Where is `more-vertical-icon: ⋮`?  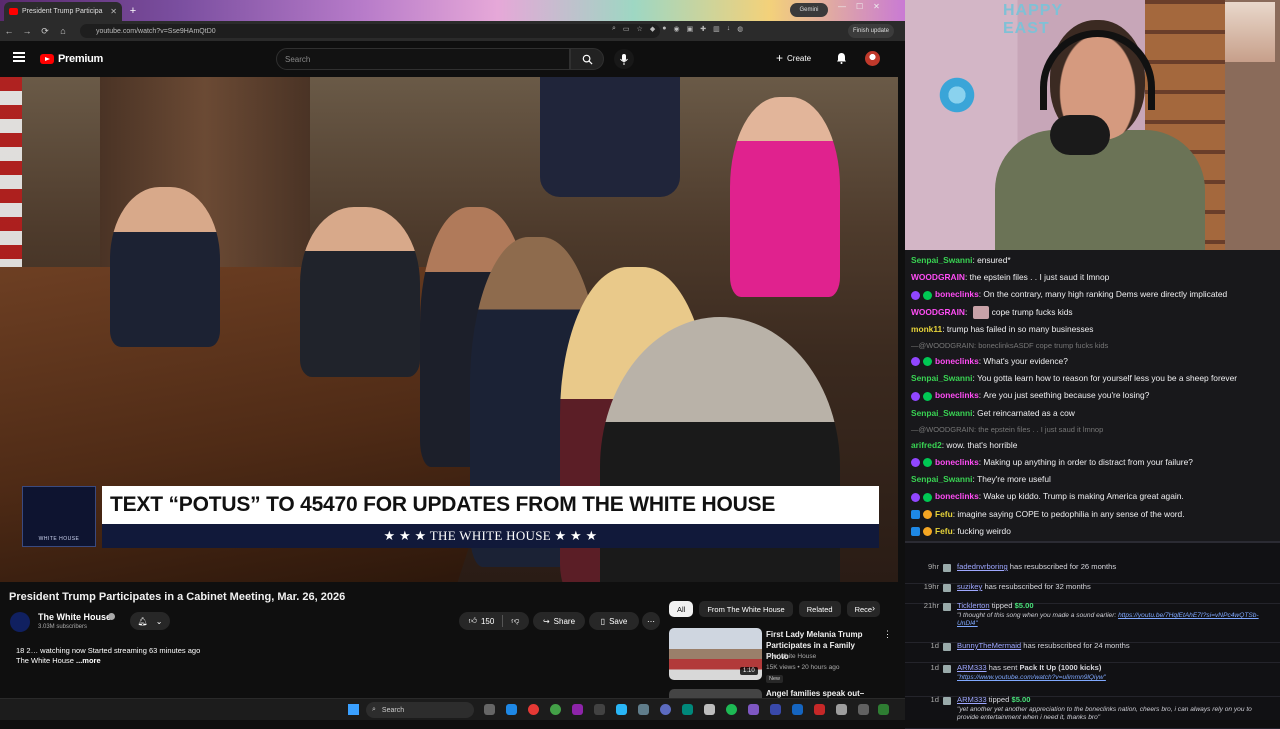
more-vertical-icon: ⋮ is located at coordinates (887, 634).